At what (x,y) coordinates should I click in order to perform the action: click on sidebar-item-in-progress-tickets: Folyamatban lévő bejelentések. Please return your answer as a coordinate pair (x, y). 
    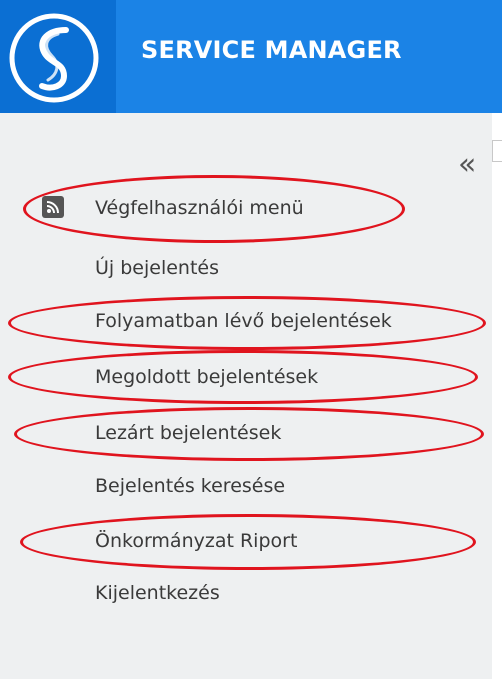
    Looking at the image, I should click on (243, 321).